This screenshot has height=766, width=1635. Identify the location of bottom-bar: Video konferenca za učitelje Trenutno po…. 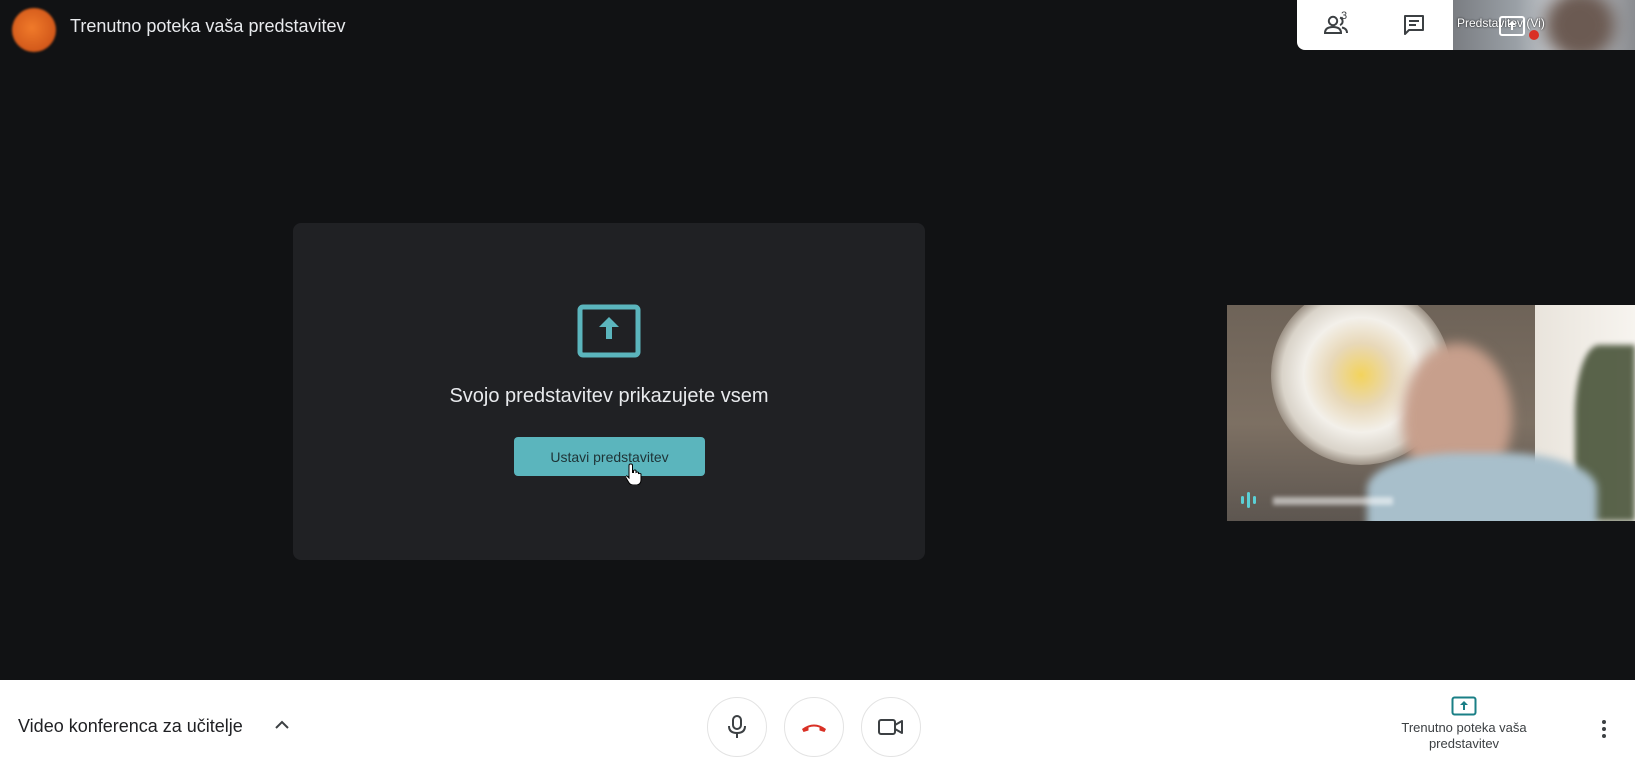
(817, 723).